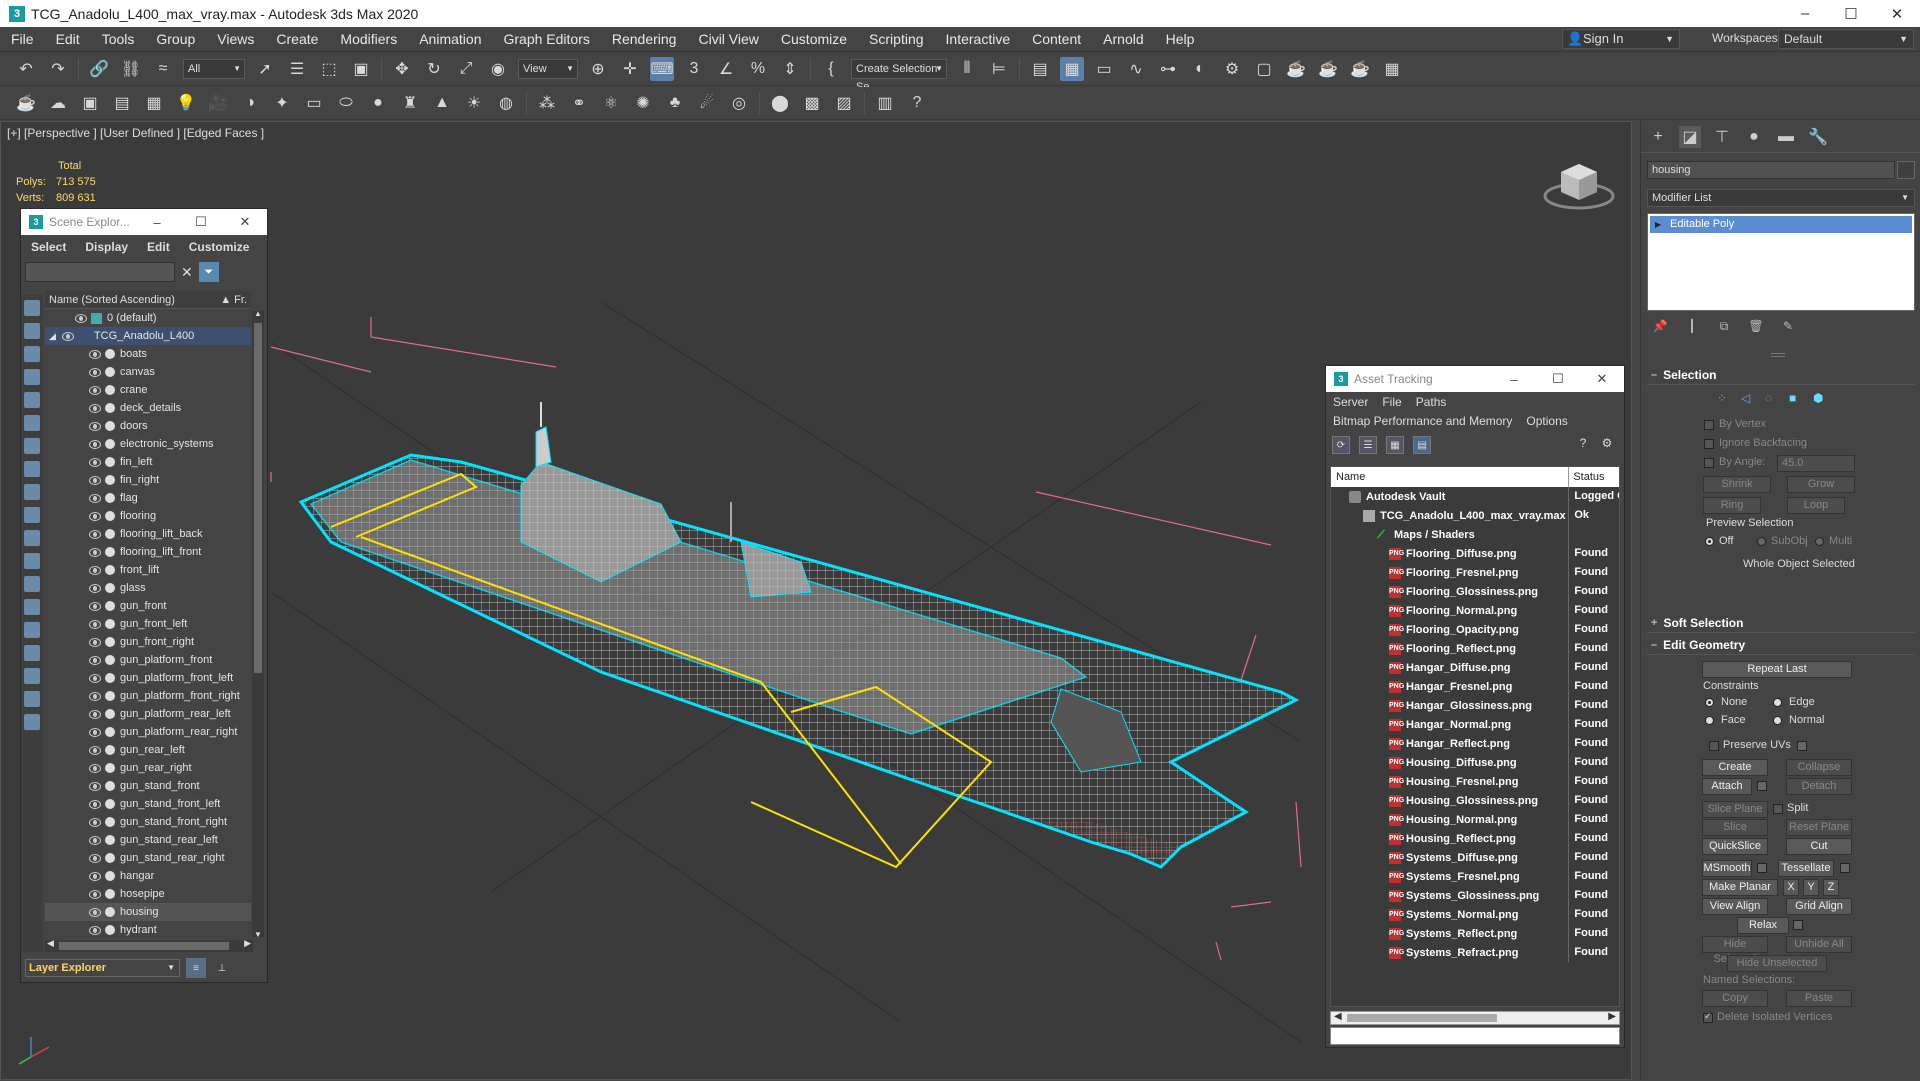 This screenshot has height=1081, width=1920. Describe the element at coordinates (148, 858) in the screenshot. I see `scene-object-row: gun_stand_rear_right` at that location.